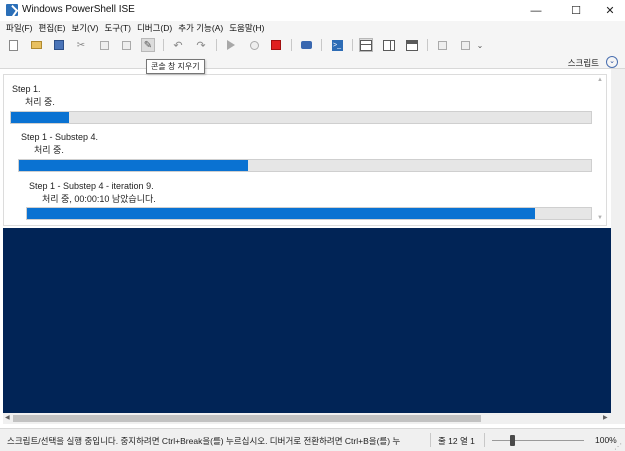  I want to click on pane-top-icon, so click(366, 45).